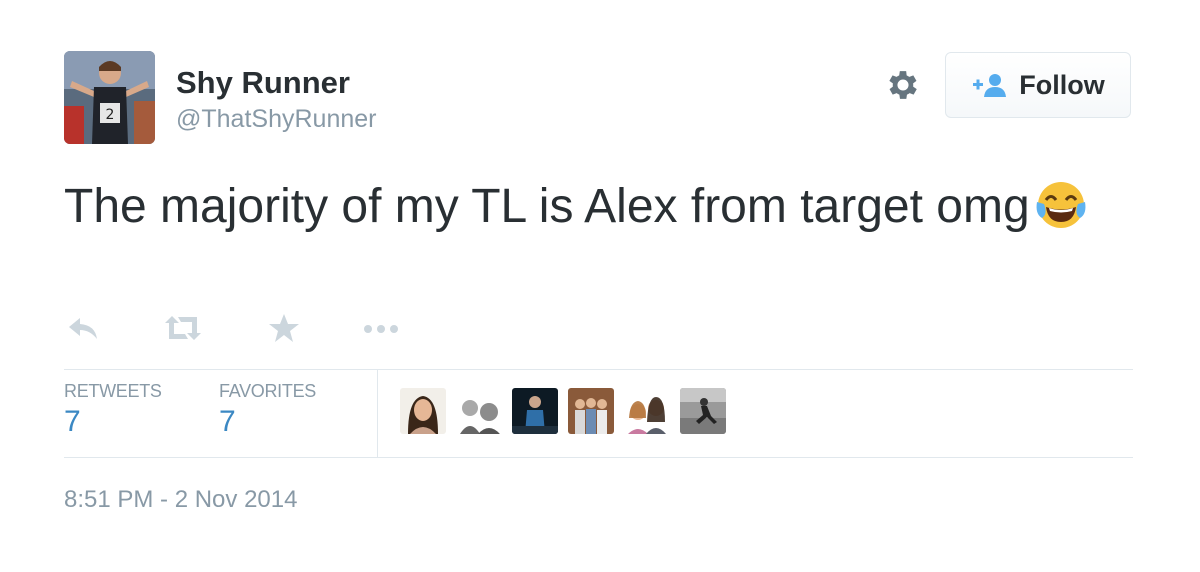 The height and width of the screenshot is (572, 1200). Describe the element at coordinates (109, 97) in the screenshot. I see `author-avatar: 2` at that location.